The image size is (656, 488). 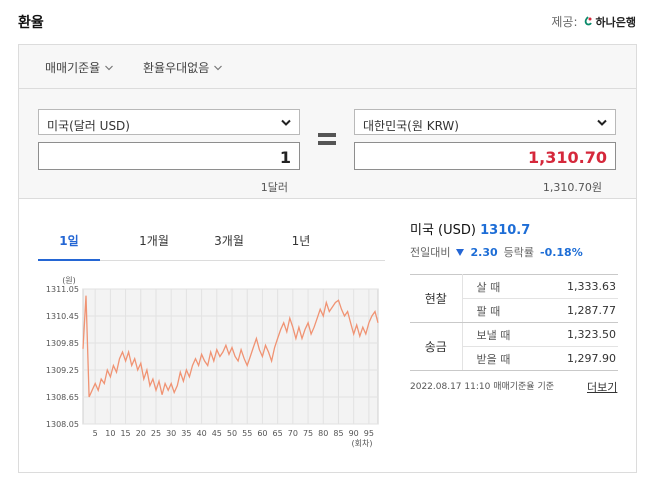 What do you see at coordinates (247, 433) in the screenshot?
I see `x-tick-label: 55` at bounding box center [247, 433].